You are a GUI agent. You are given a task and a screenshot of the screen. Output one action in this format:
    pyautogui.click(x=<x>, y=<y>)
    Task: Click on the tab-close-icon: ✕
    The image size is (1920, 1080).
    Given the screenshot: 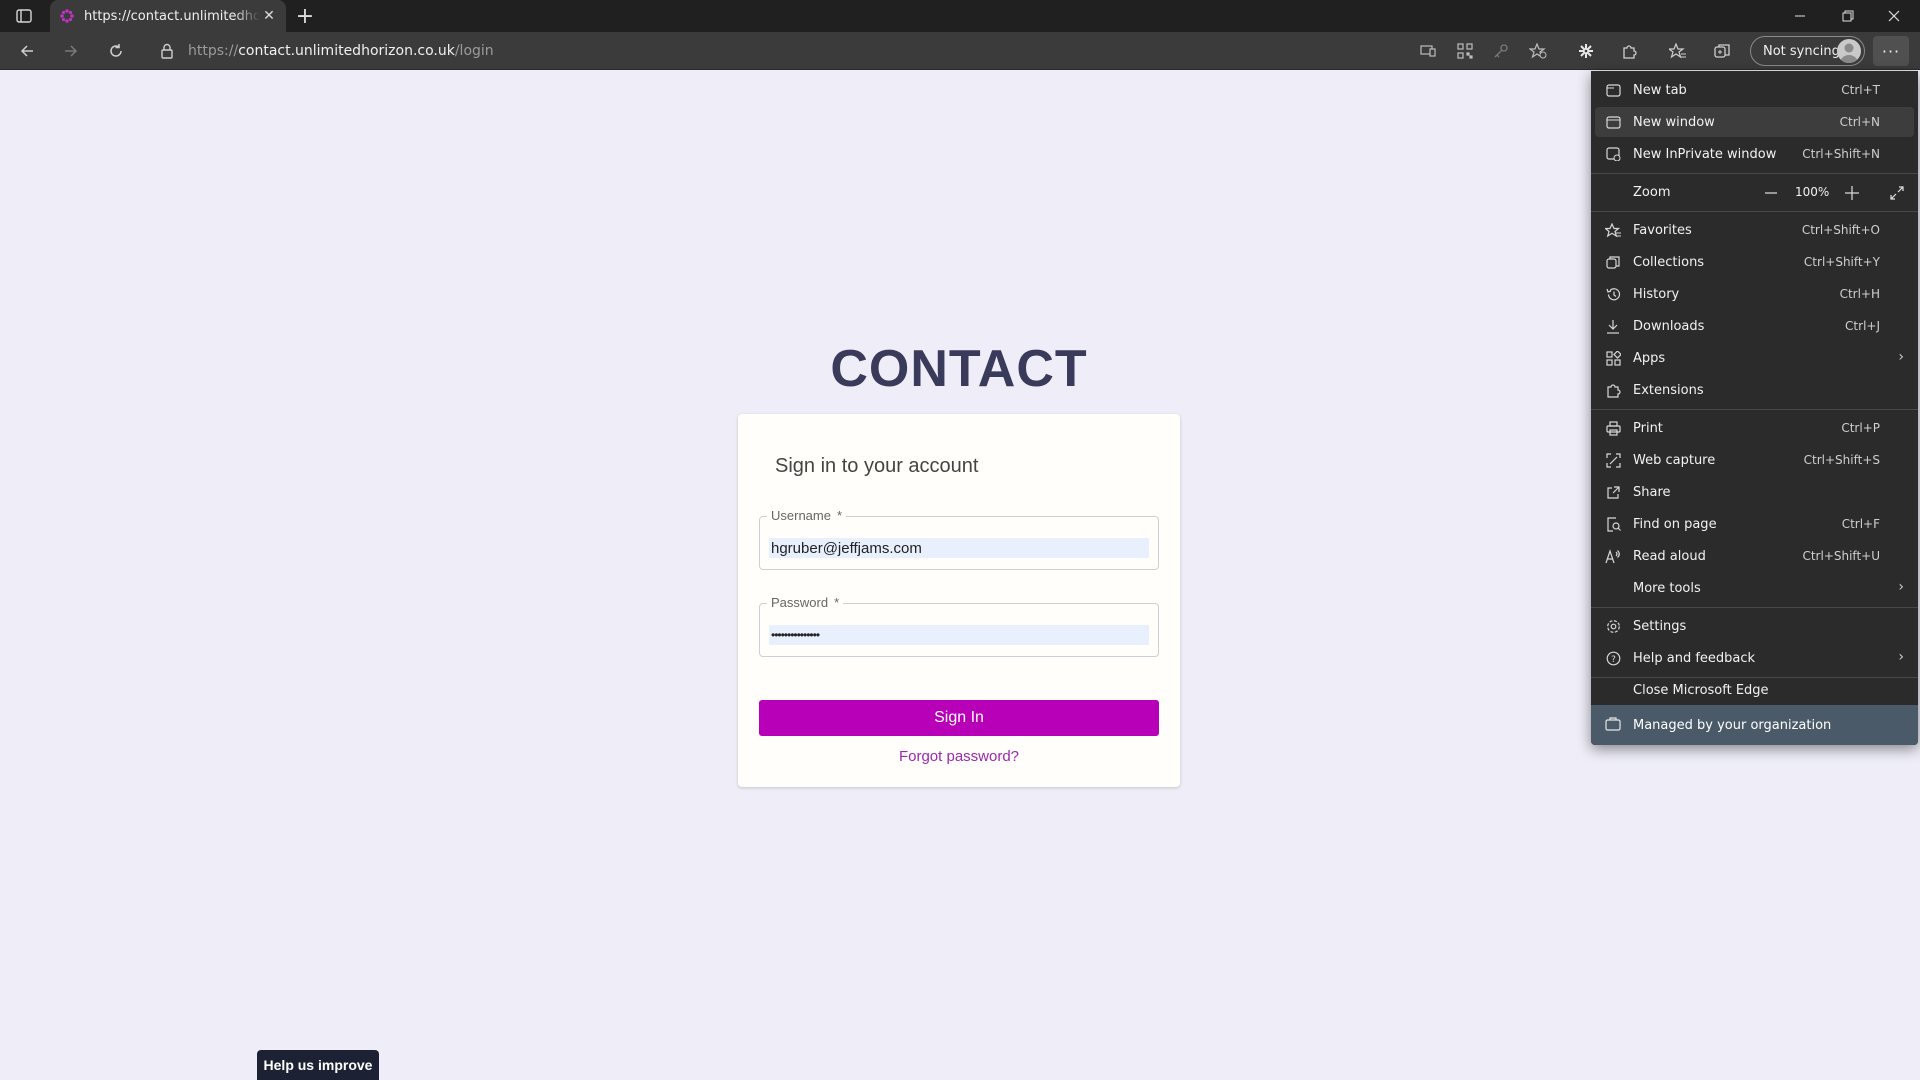 What is the action you would take?
    pyautogui.click(x=269, y=16)
    